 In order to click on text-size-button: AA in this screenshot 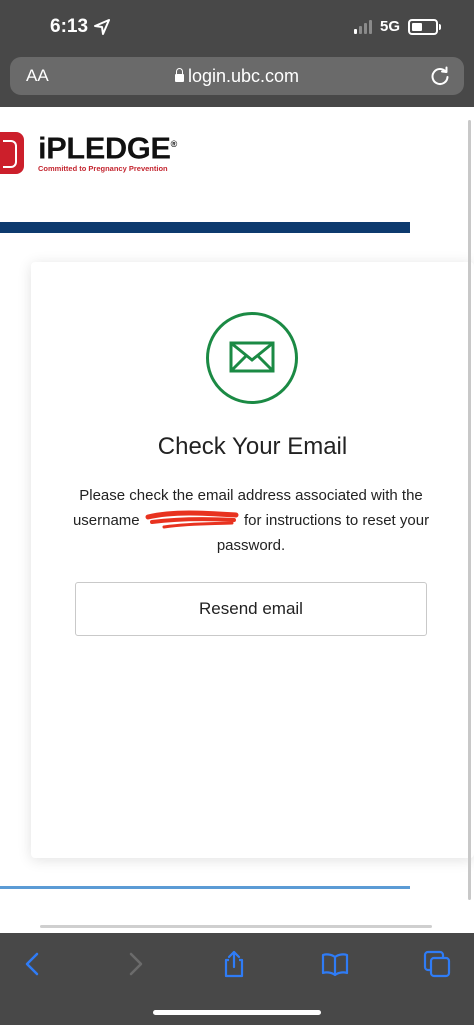, I will do `click(37, 76)`.